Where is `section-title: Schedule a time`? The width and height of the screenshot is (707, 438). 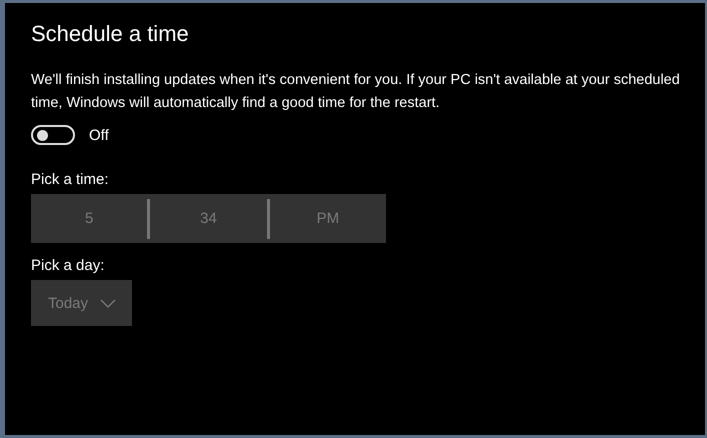
section-title: Schedule a time is located at coordinates (110, 34).